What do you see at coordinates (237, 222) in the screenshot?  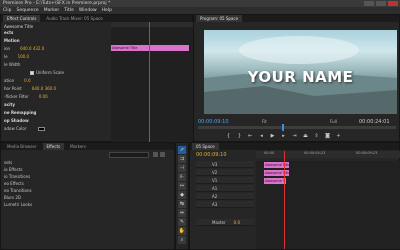 I see `master-volume-value: 0.0` at bounding box center [237, 222].